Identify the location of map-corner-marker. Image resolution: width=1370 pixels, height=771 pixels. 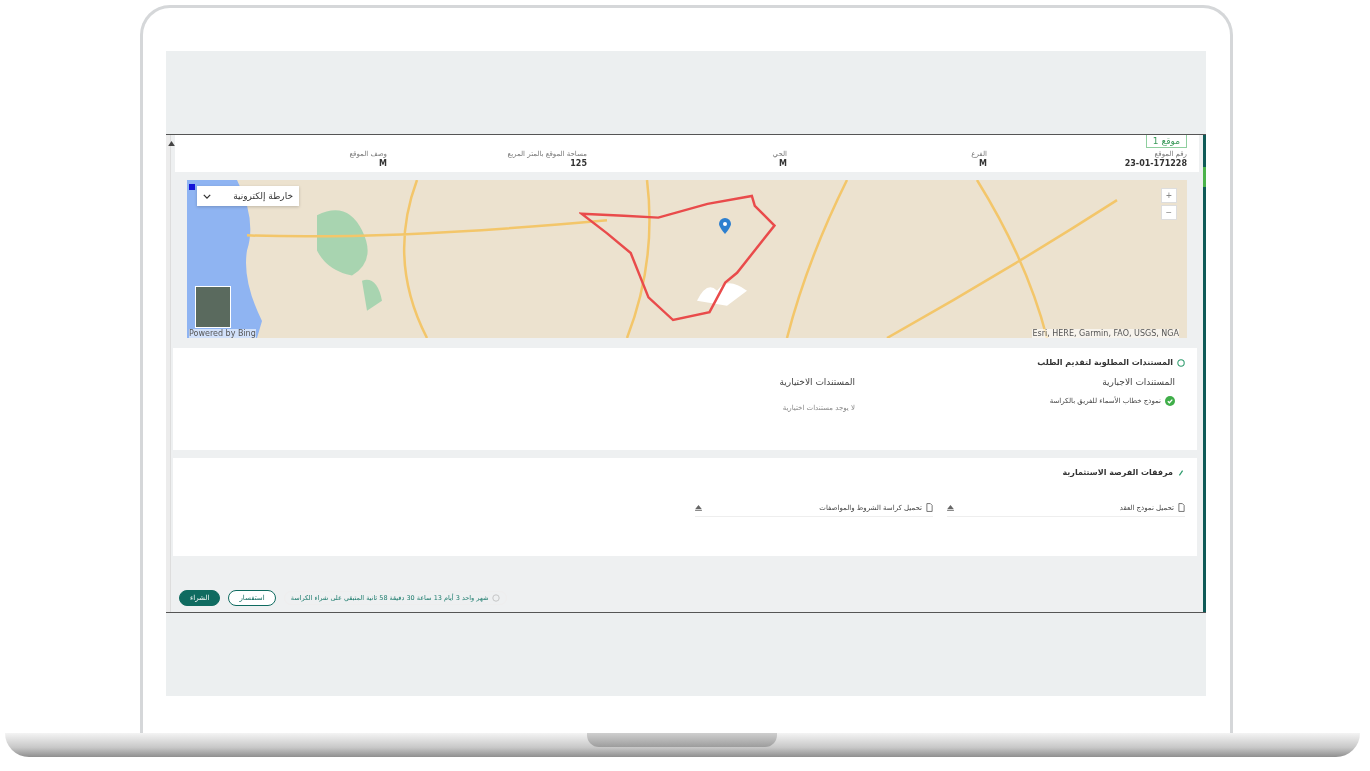
(192, 187).